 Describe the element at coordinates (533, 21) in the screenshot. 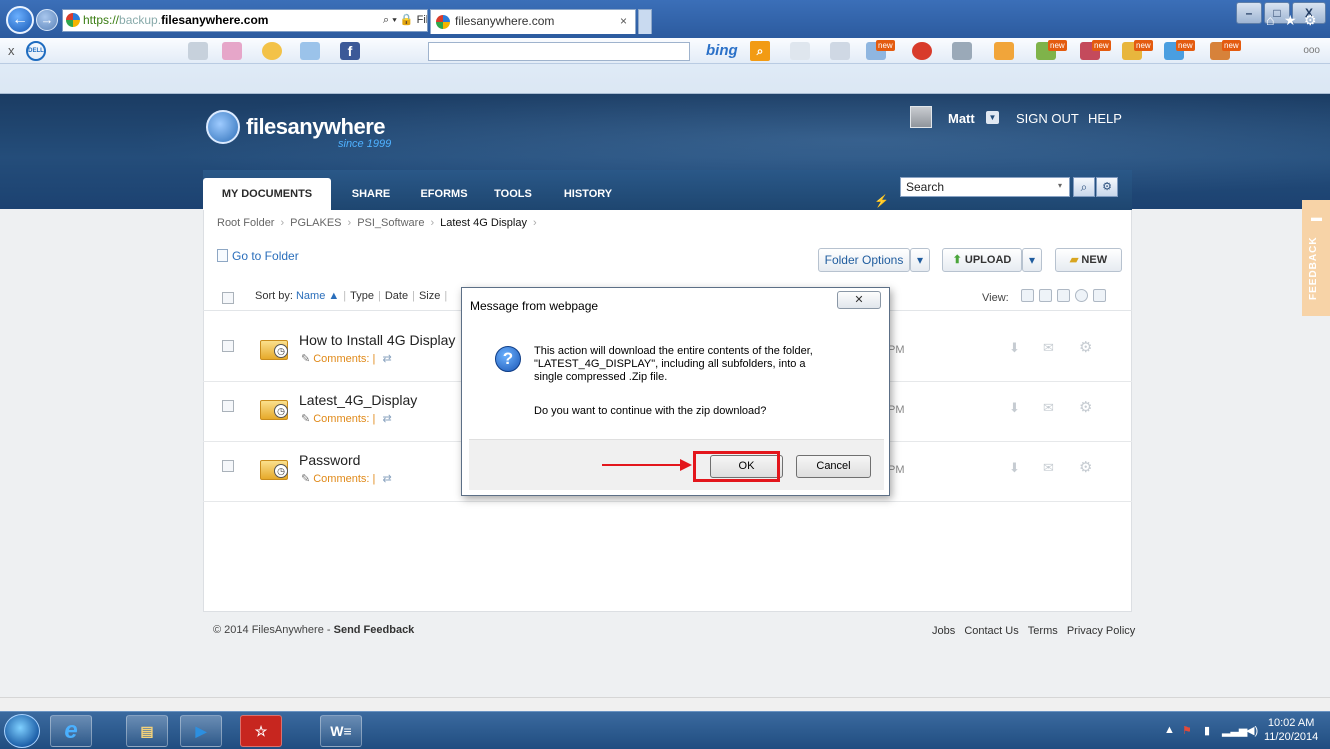

I see `browser-tab: filesanywhere.com ×` at that location.